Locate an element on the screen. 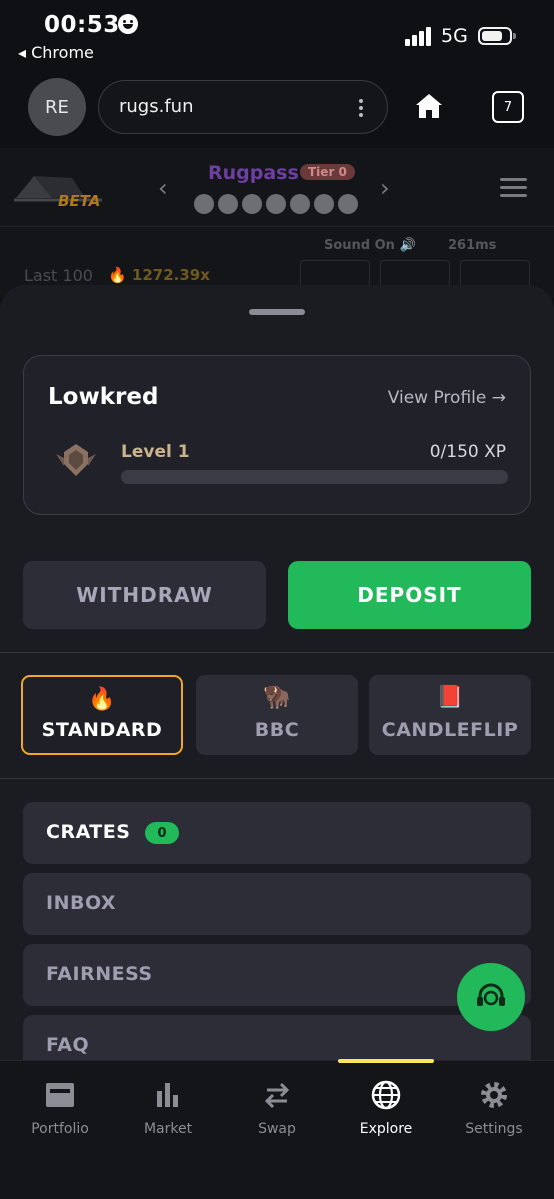 Image resolution: width=554 pixels, height=1199 pixels. username: Lowkred is located at coordinates (103, 397).